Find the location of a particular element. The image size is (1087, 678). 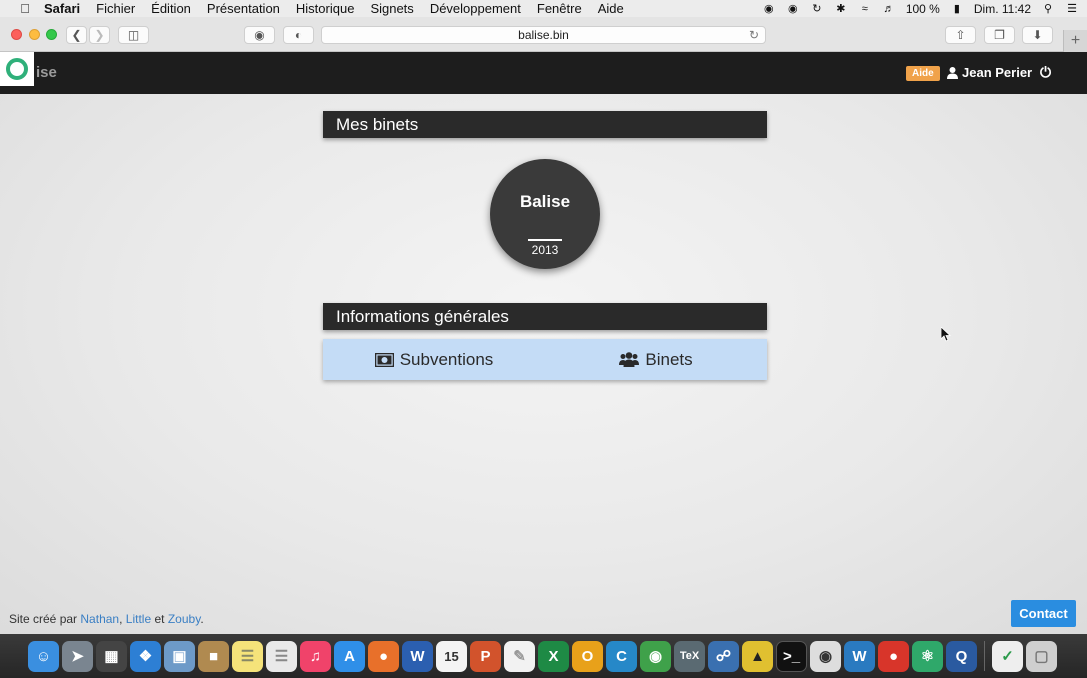

menubar-clock: Dim. 11:42 is located at coordinates (1002, 9).